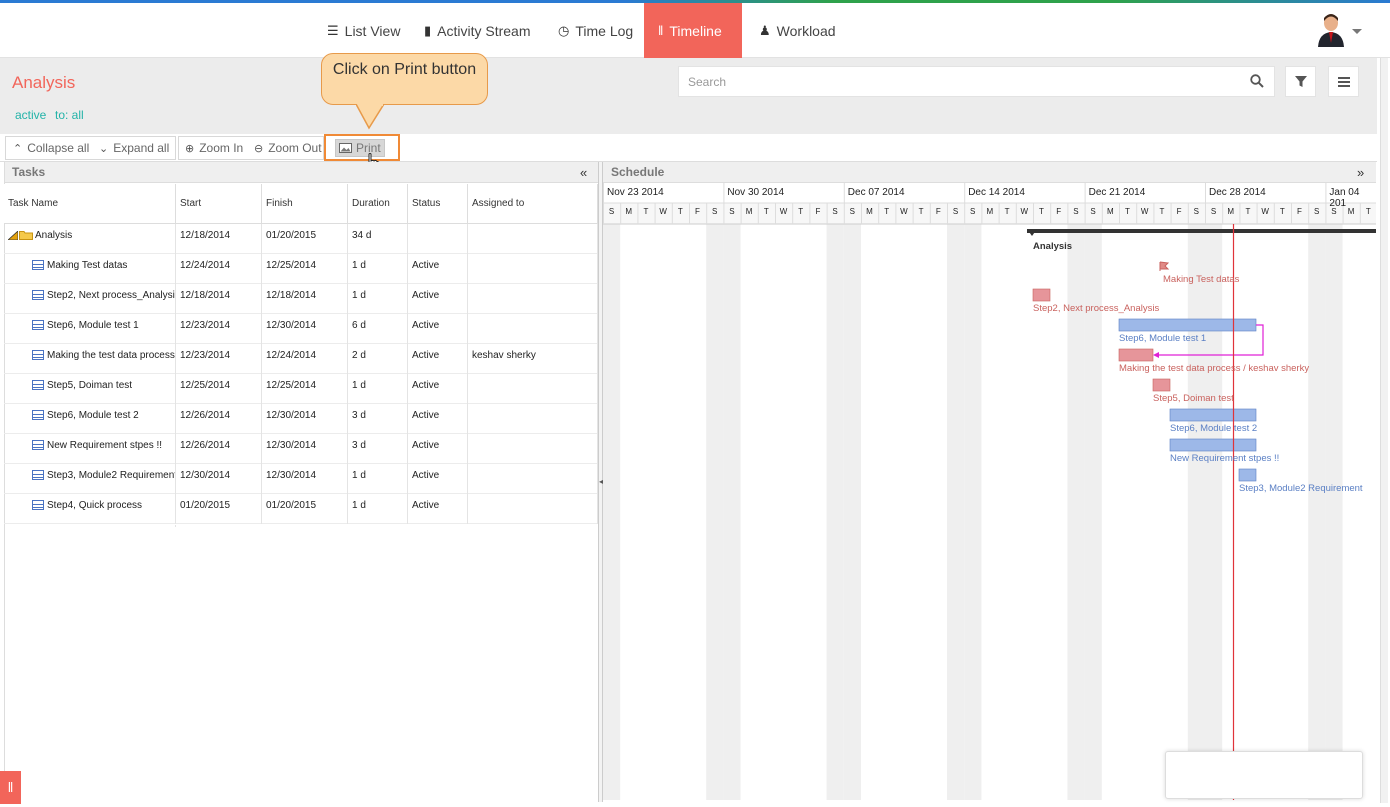  Describe the element at coordinates (797, 30) in the screenshot. I see `nav-workload: ♟ Workload` at that location.